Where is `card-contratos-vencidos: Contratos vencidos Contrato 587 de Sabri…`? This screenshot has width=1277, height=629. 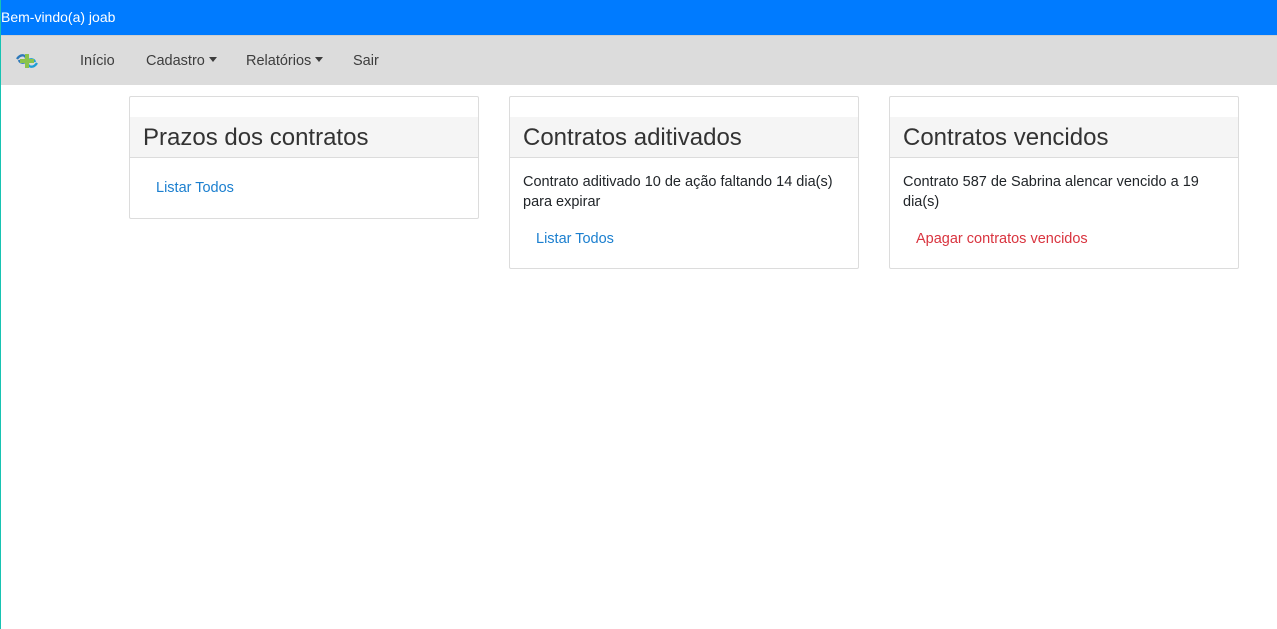
card-contratos-vencidos: Contratos vencidos Contrato 587 de Sabri… is located at coordinates (1064, 182).